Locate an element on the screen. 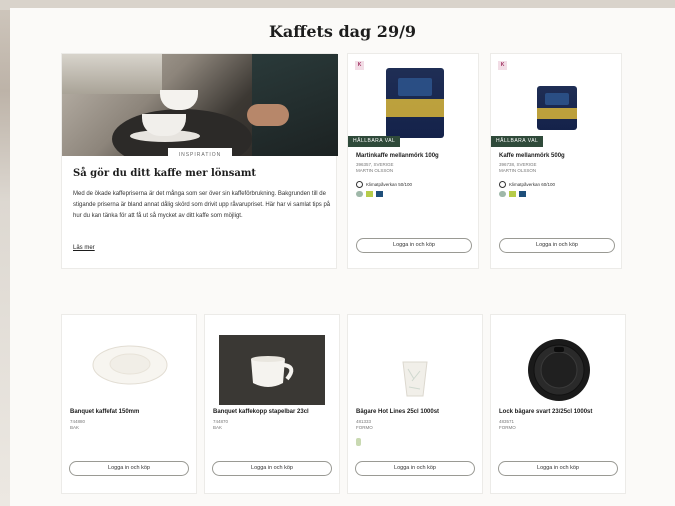  product-meta: 744880 BAK is located at coordinates (77, 425).